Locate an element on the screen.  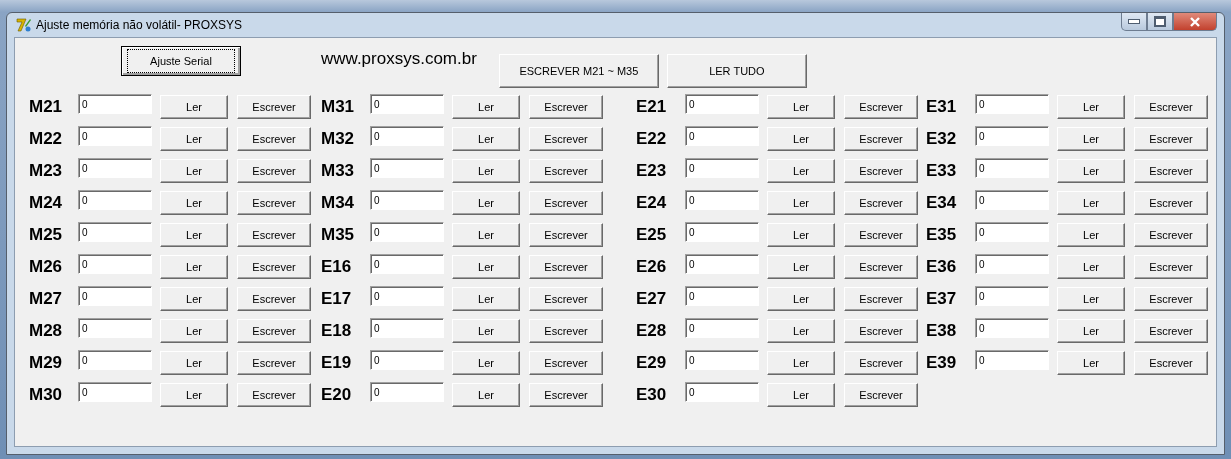
minimize-icon is located at coordinates (1134, 22).